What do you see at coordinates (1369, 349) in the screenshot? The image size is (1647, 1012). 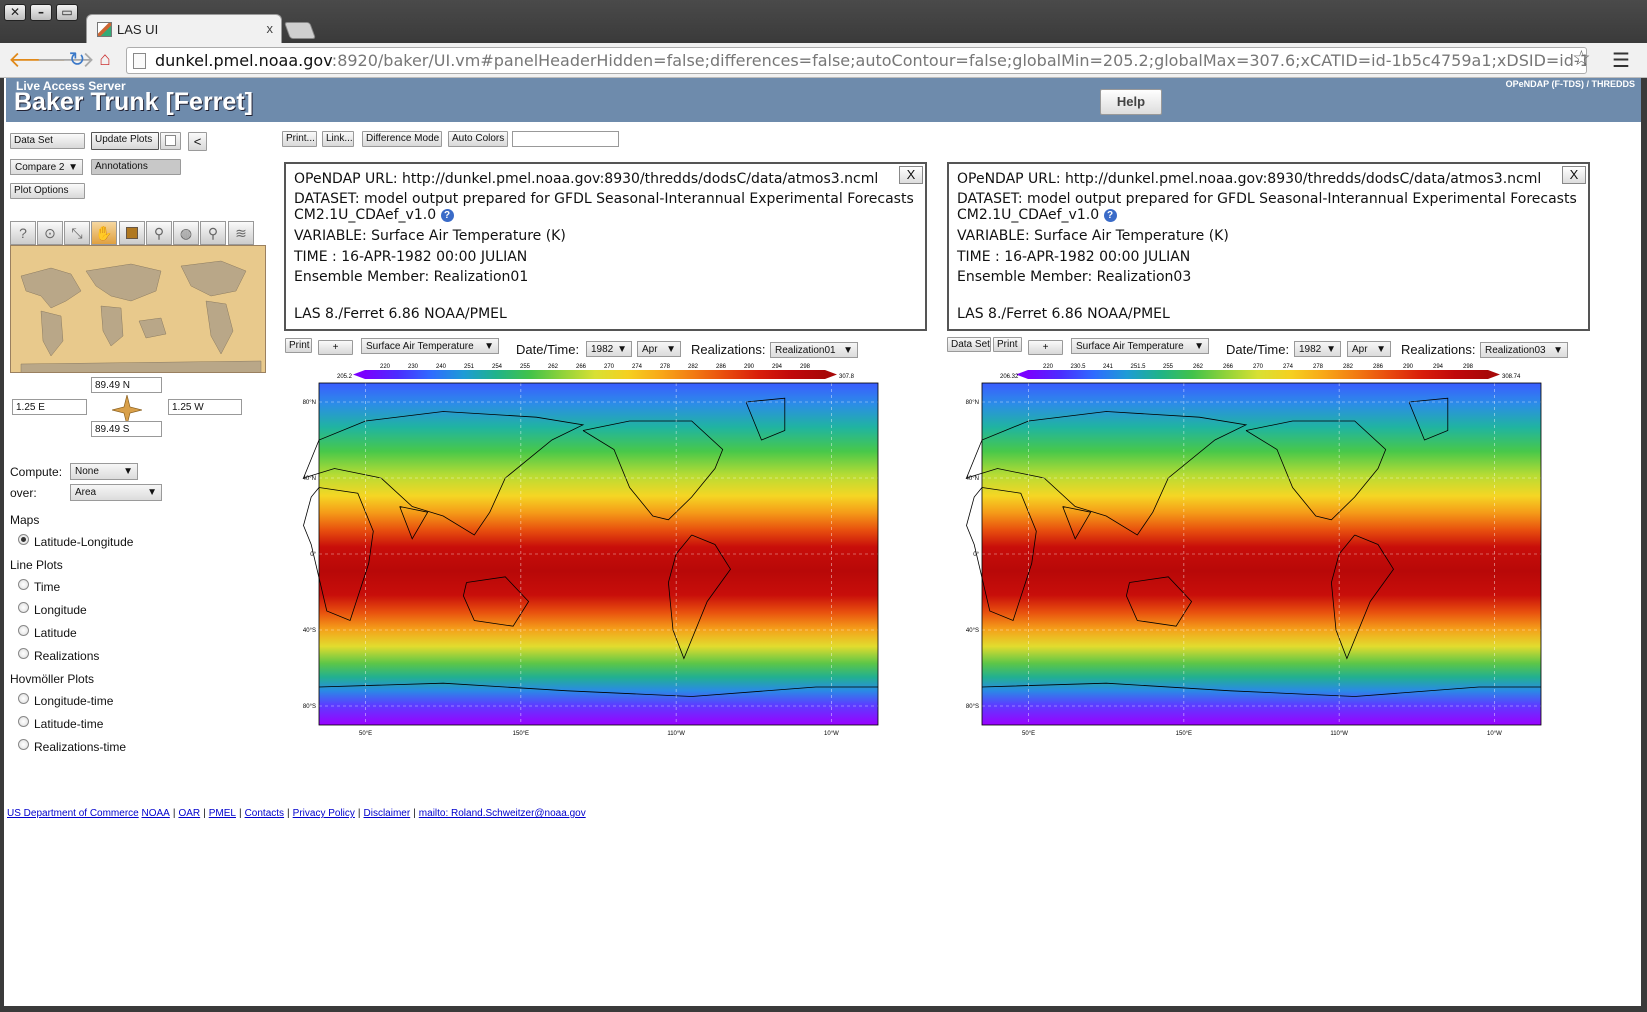 I see `panel-2-month-select: Apr ▼` at bounding box center [1369, 349].